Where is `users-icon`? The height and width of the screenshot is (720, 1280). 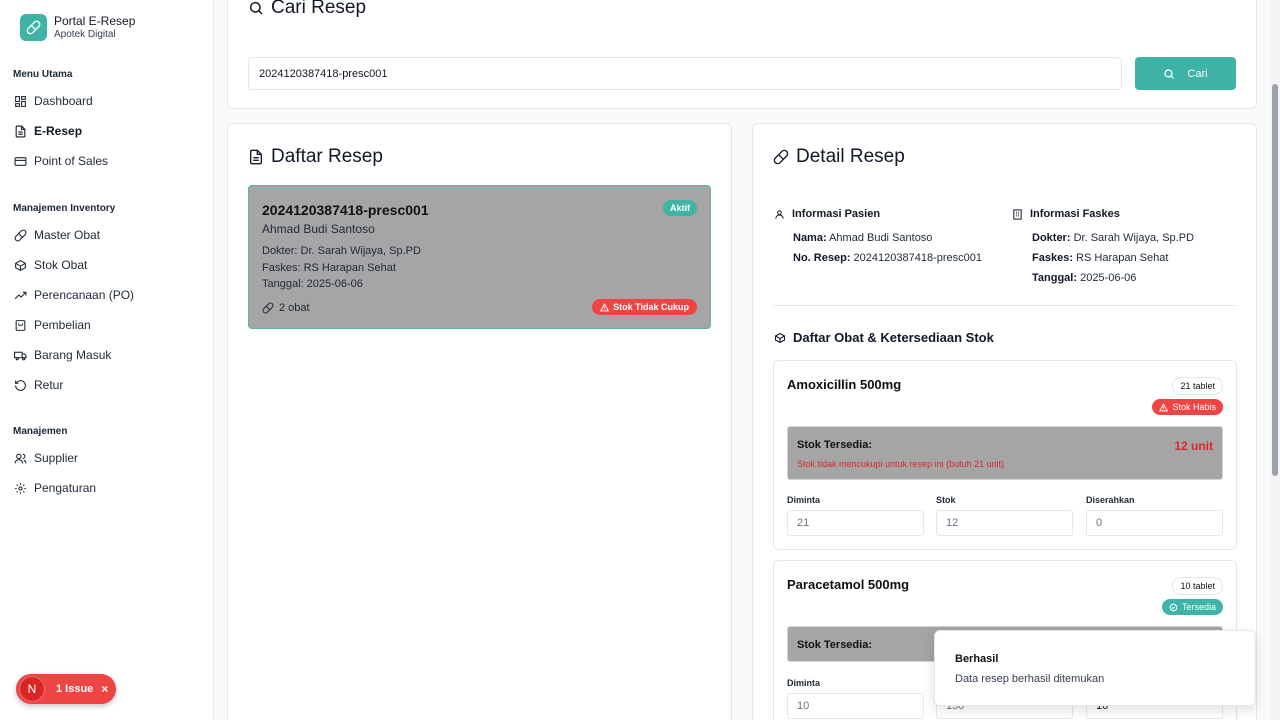
users-icon is located at coordinates (20, 458).